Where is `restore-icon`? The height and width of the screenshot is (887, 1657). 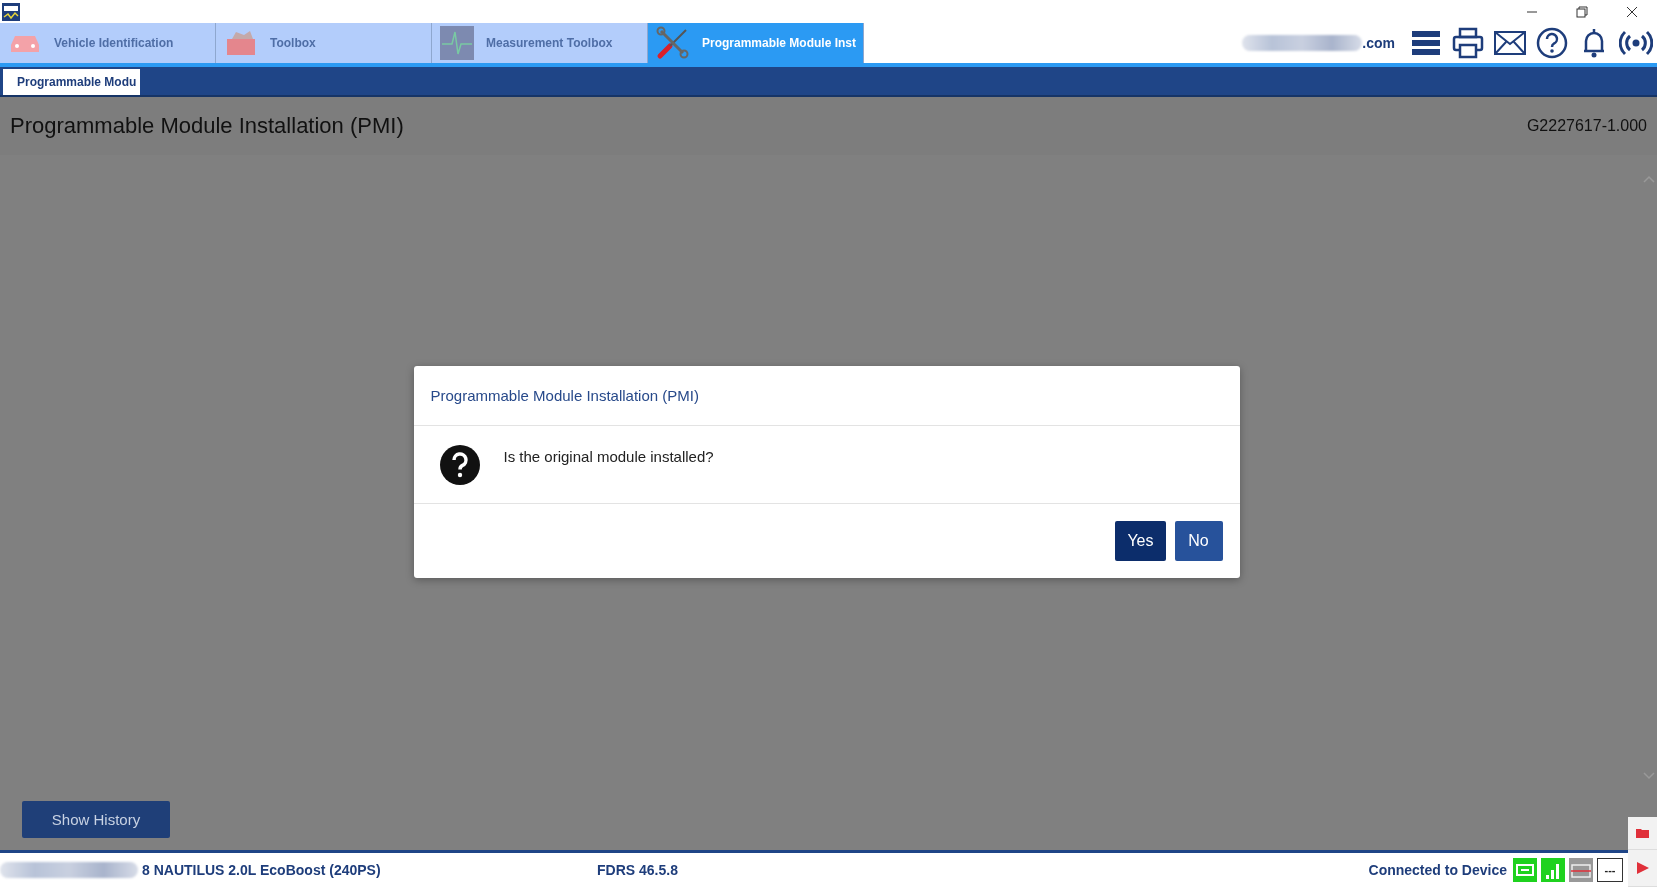
restore-icon is located at coordinates (1582, 11).